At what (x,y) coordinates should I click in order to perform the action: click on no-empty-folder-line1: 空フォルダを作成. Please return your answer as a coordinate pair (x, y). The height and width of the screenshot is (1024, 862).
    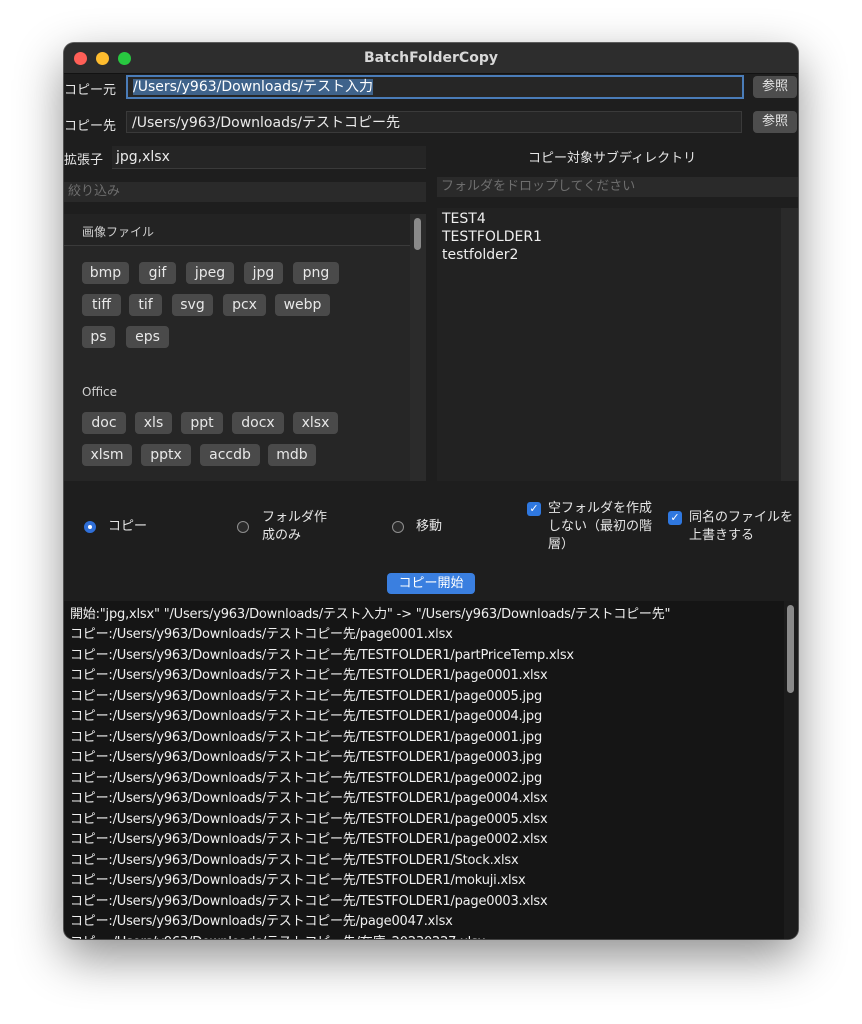
    Looking at the image, I should click on (600, 508).